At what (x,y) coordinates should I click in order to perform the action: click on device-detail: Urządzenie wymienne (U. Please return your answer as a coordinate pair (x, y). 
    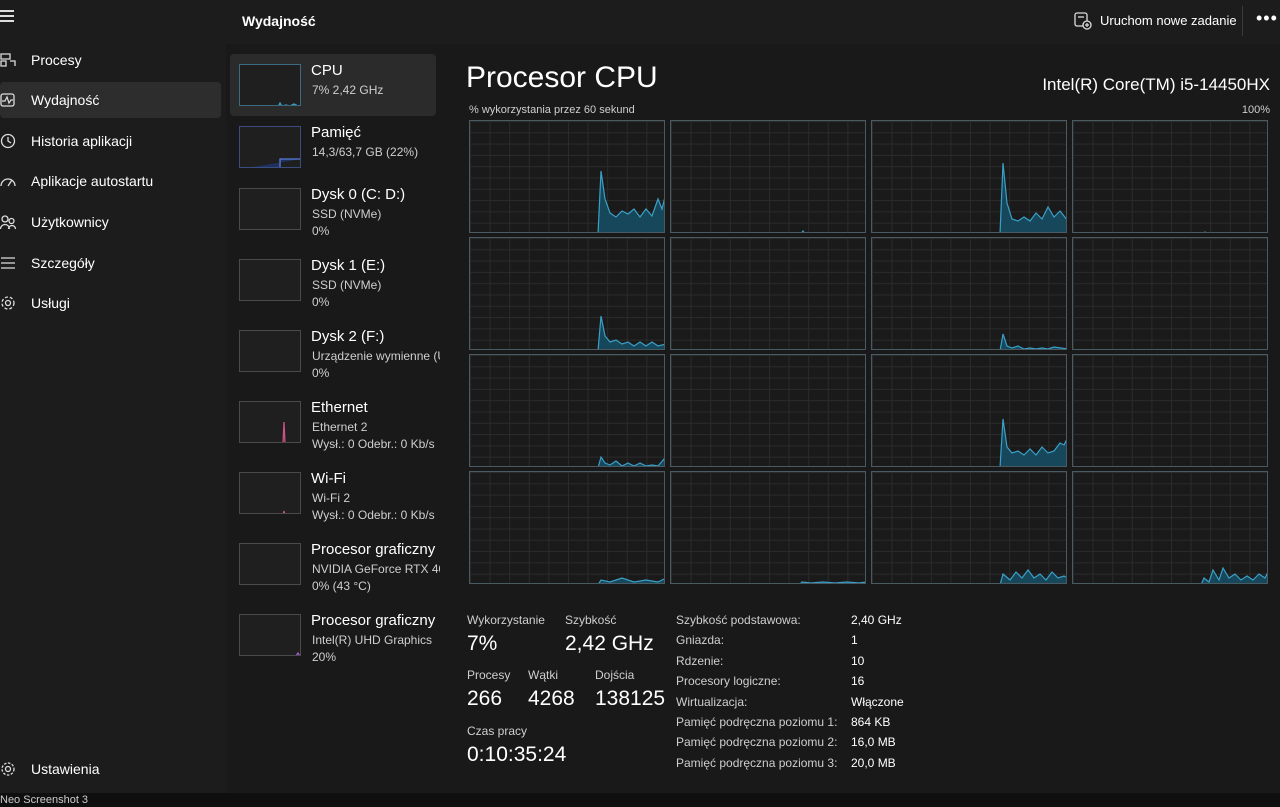
    Looking at the image, I should click on (376, 356).